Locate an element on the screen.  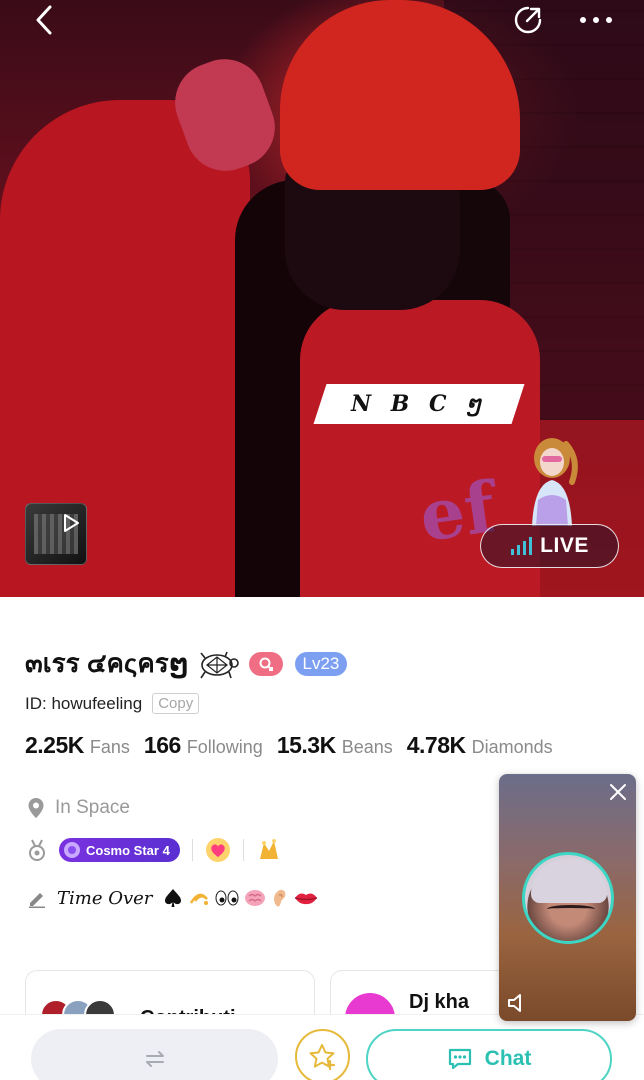
eyes-icon is located at coordinates (227, 898).